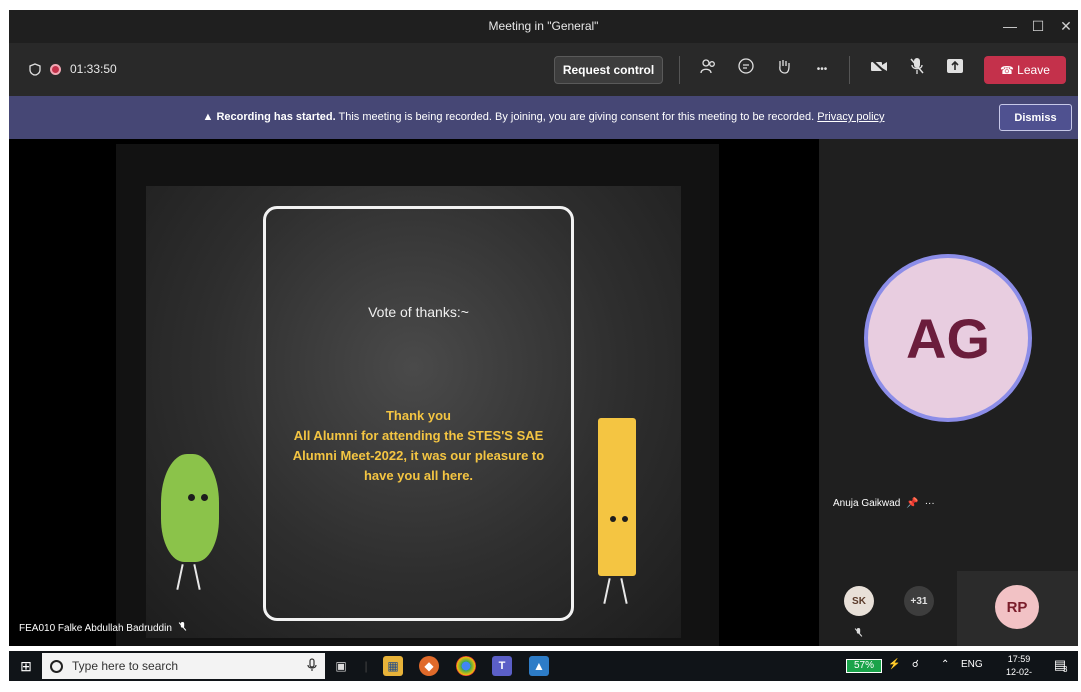 The image size is (1081, 692). I want to click on language-indicator: ENG, so click(972, 664).